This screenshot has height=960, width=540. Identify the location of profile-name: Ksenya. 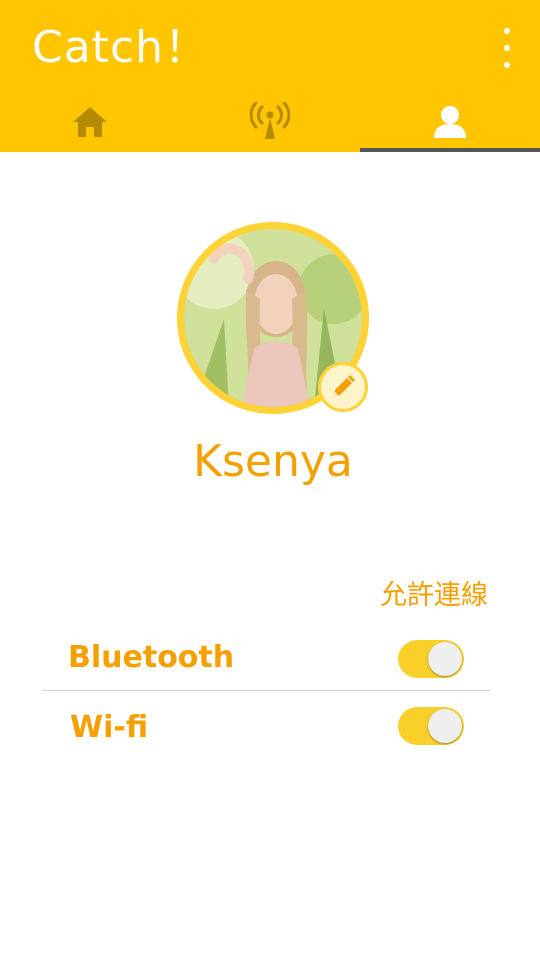
(273, 461).